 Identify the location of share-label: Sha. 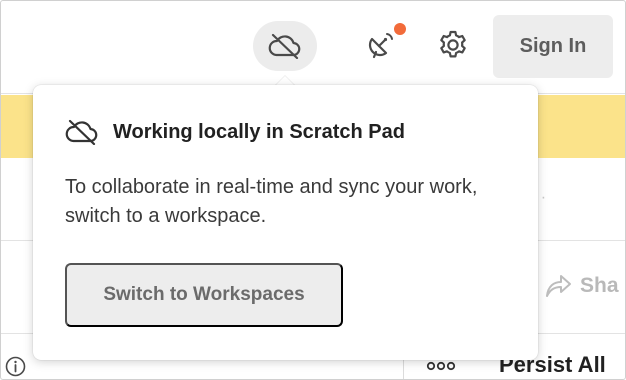
(599, 285).